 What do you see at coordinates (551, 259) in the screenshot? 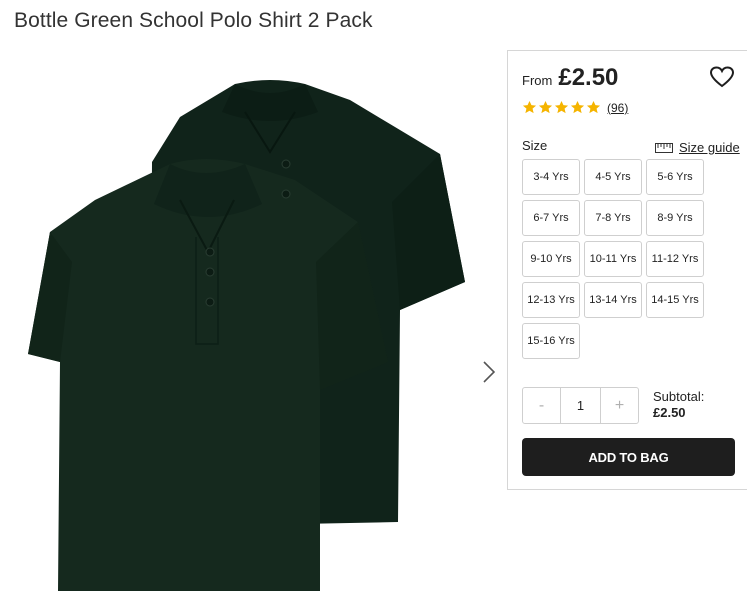
I see `size-option: 9-10 Yrs` at bounding box center [551, 259].